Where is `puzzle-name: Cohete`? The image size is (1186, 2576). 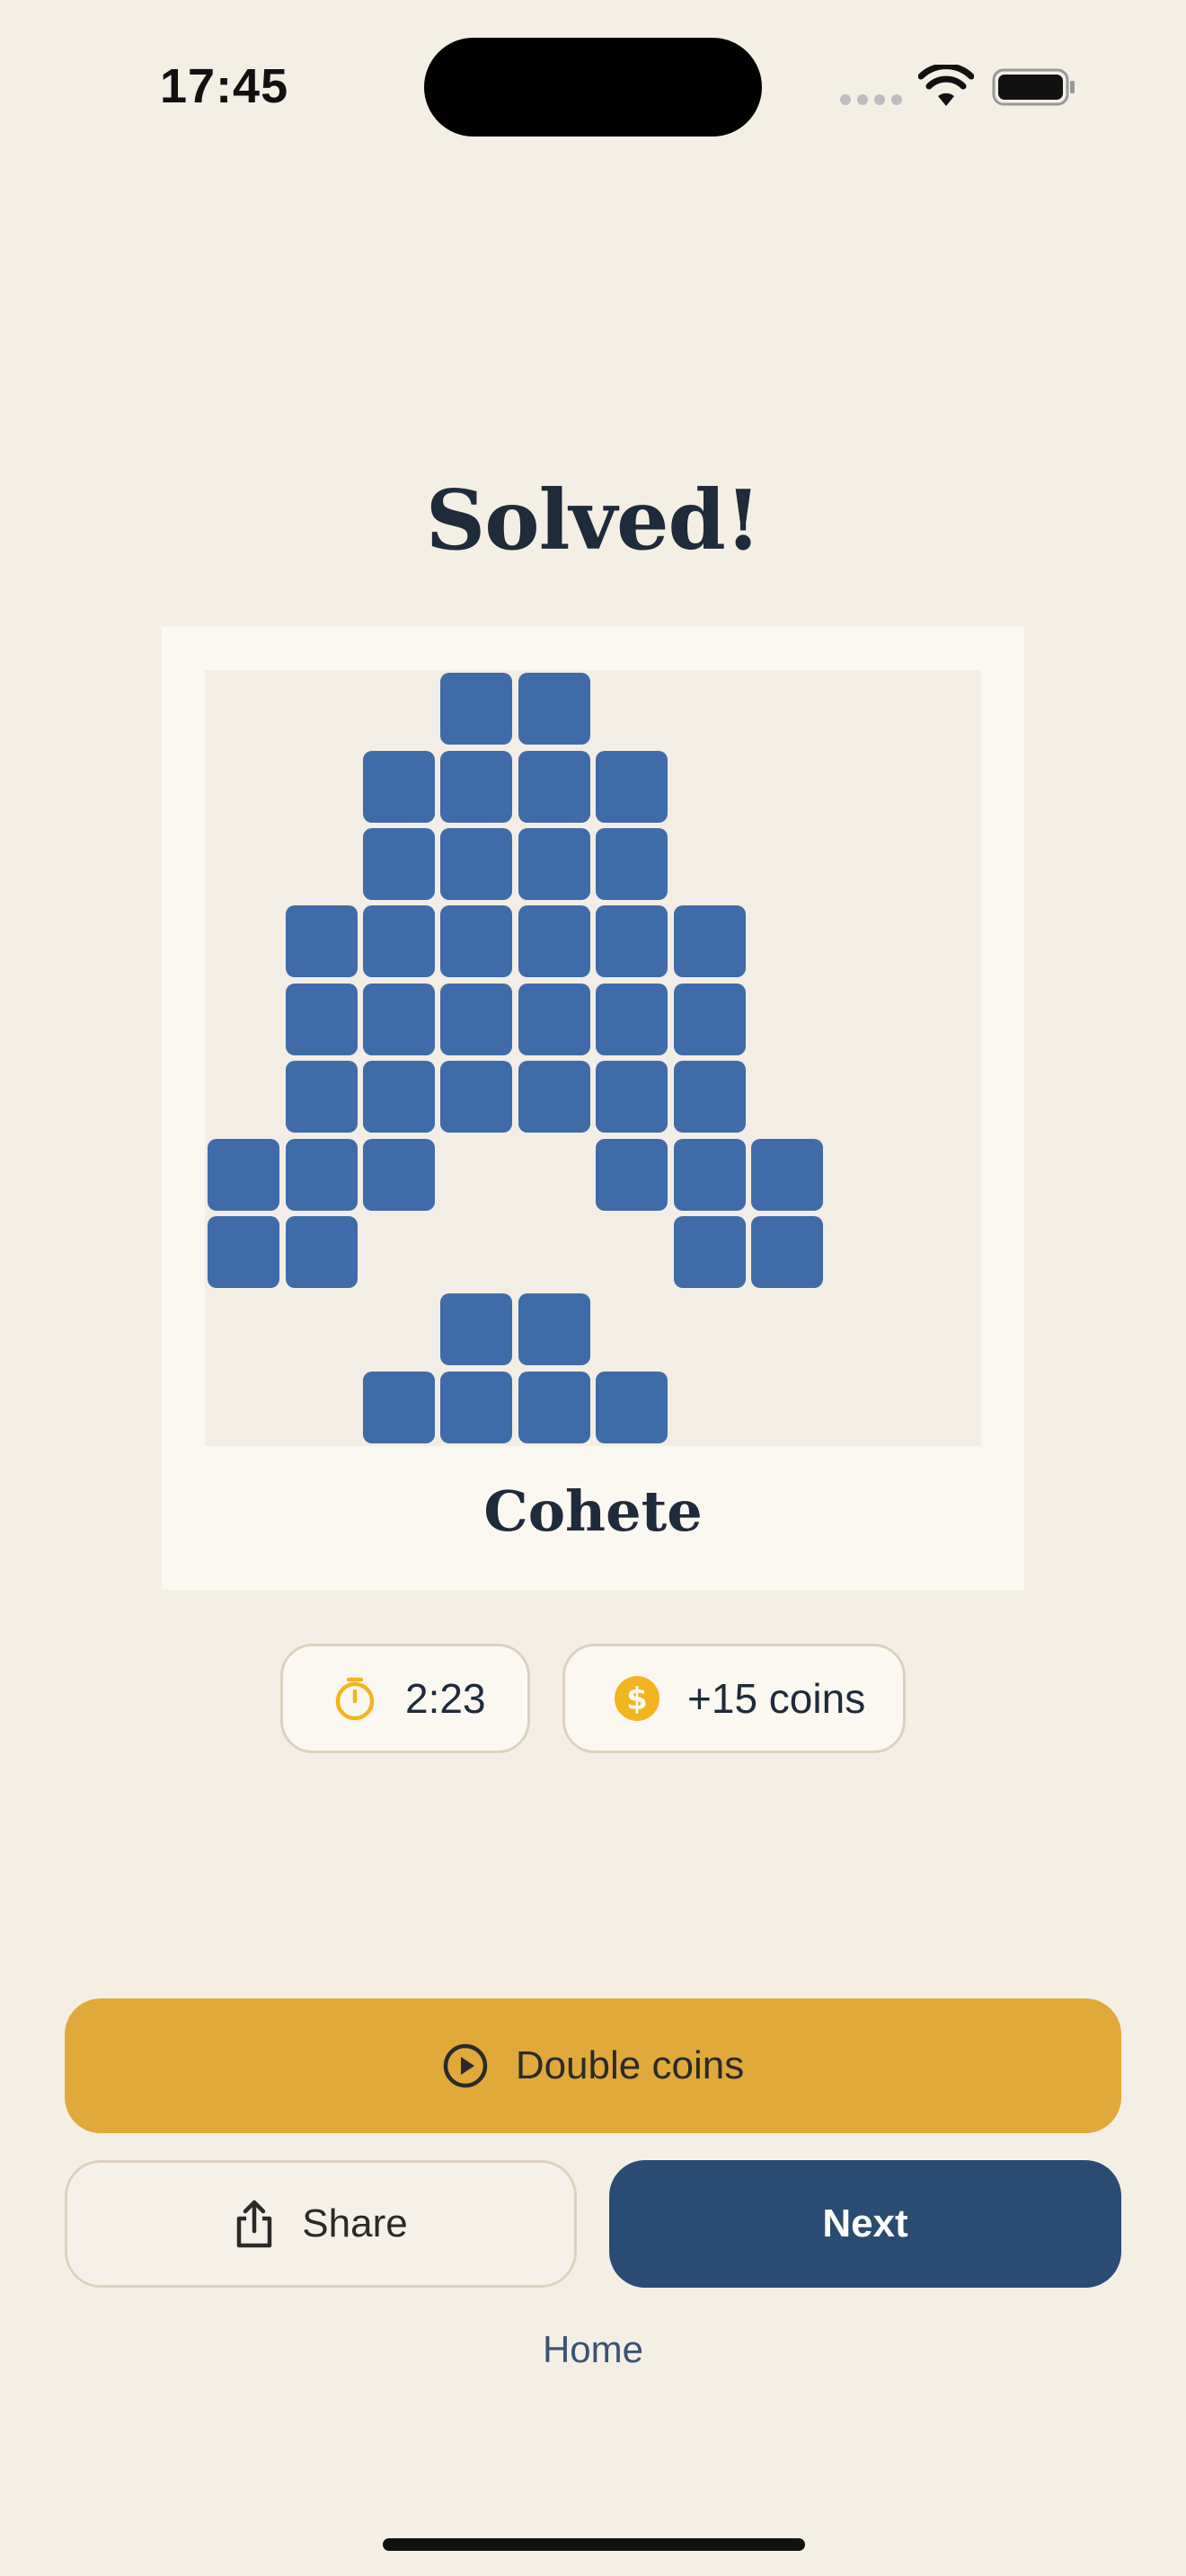 puzzle-name: Cohete is located at coordinates (593, 1511).